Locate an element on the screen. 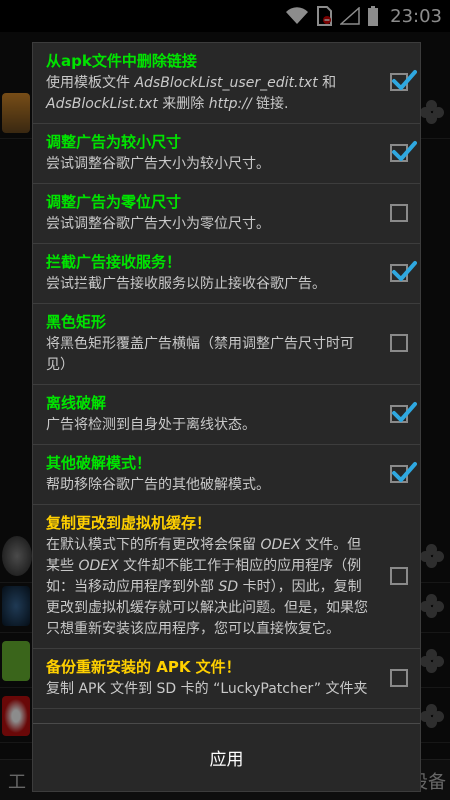 The image size is (450, 800). option-description: 帮助移除谷歌广告的其他破解模式。 is located at coordinates (207, 485).